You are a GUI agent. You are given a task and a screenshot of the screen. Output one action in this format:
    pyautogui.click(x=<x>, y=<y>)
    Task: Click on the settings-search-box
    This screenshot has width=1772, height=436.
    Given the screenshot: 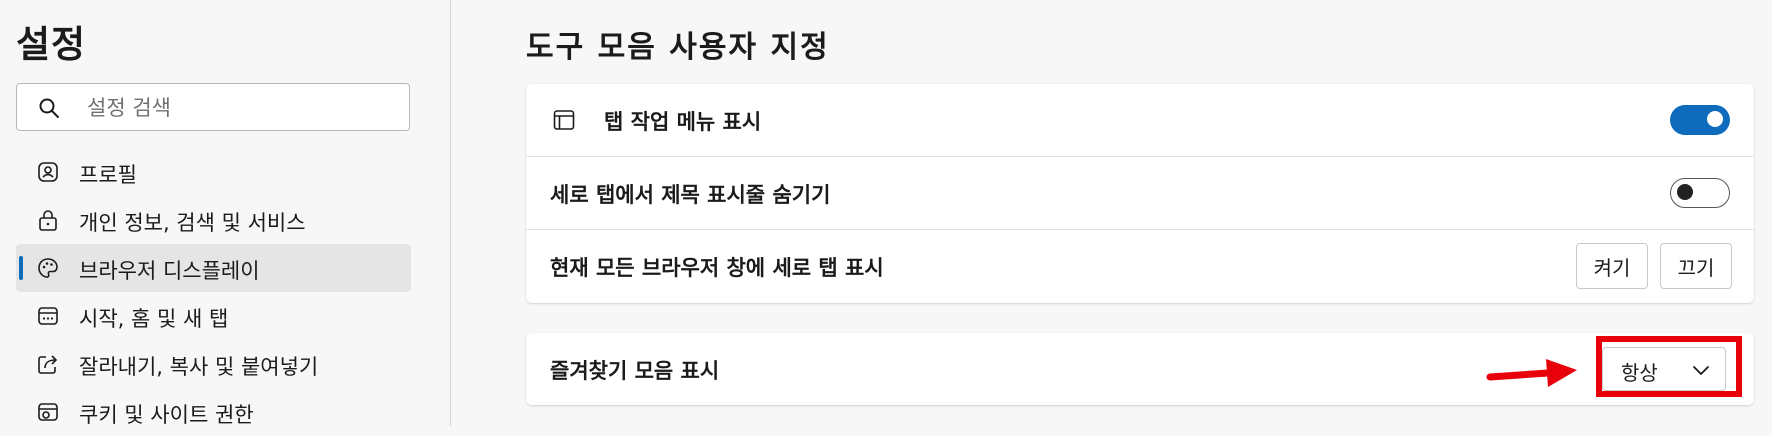 What is the action you would take?
    pyautogui.click(x=213, y=107)
    